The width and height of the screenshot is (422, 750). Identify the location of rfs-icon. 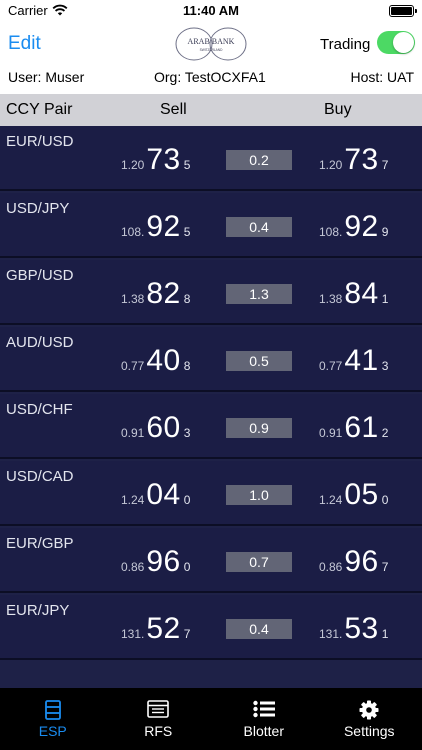
(158, 709).